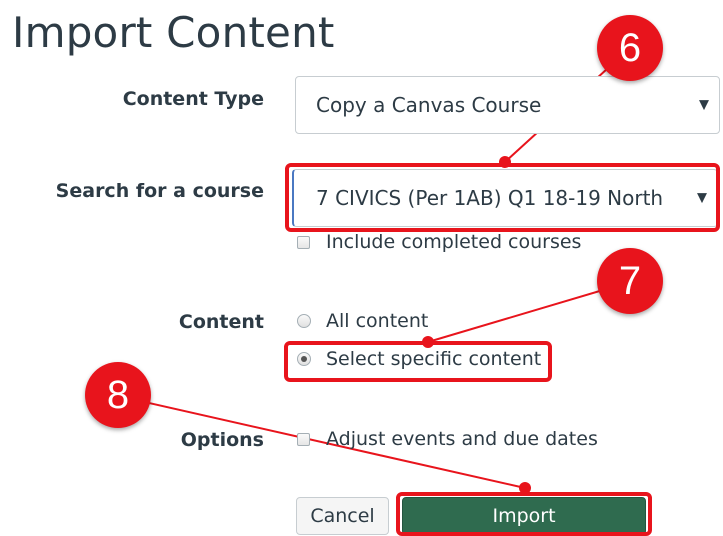 The image size is (723, 536). I want to click on content-type-label: Content Type, so click(193, 99).